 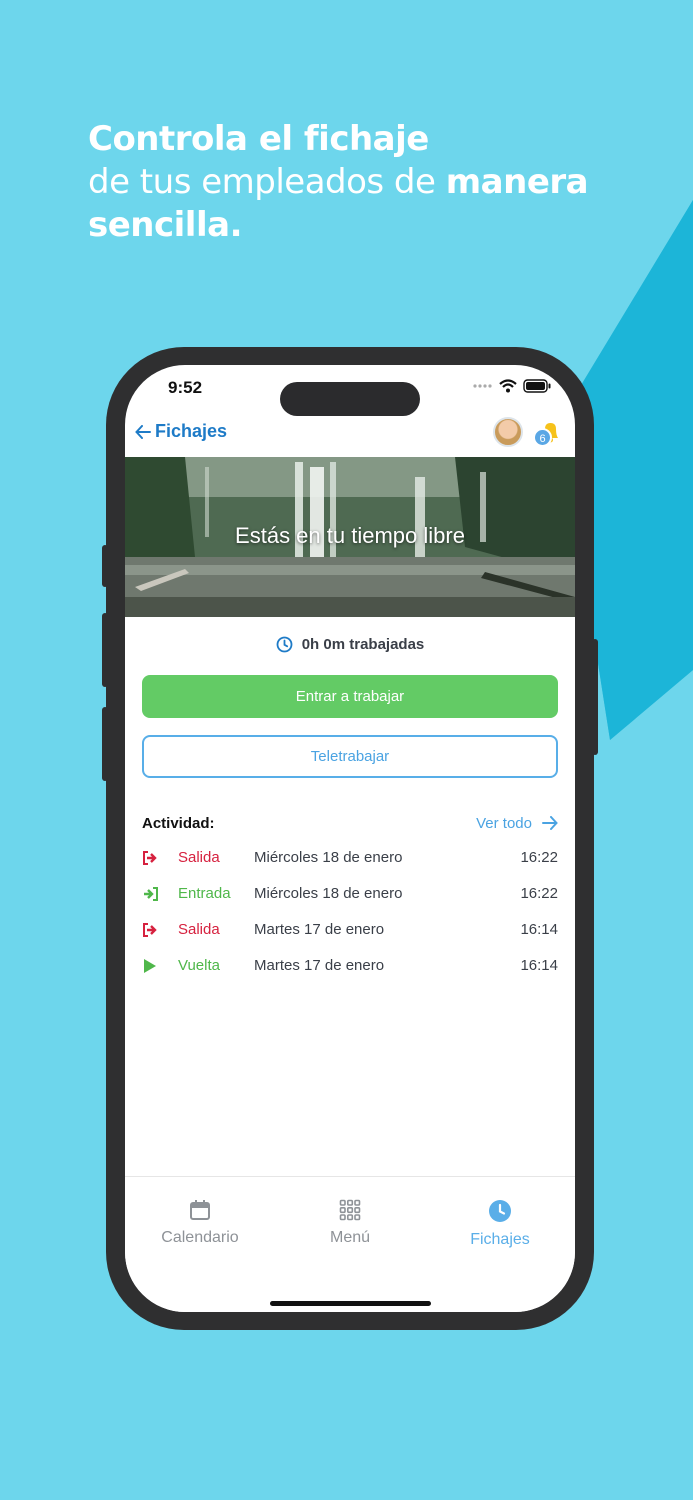 I want to click on see-all-link: Ver todo, so click(x=517, y=823).